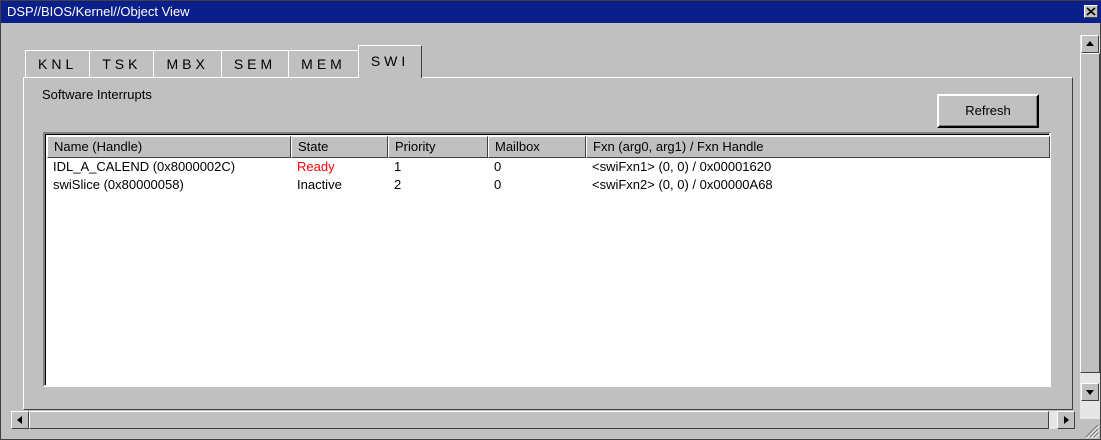  Describe the element at coordinates (98, 11) in the screenshot. I see `window-title: DSP//BIOS/Kernel//Object View` at that location.